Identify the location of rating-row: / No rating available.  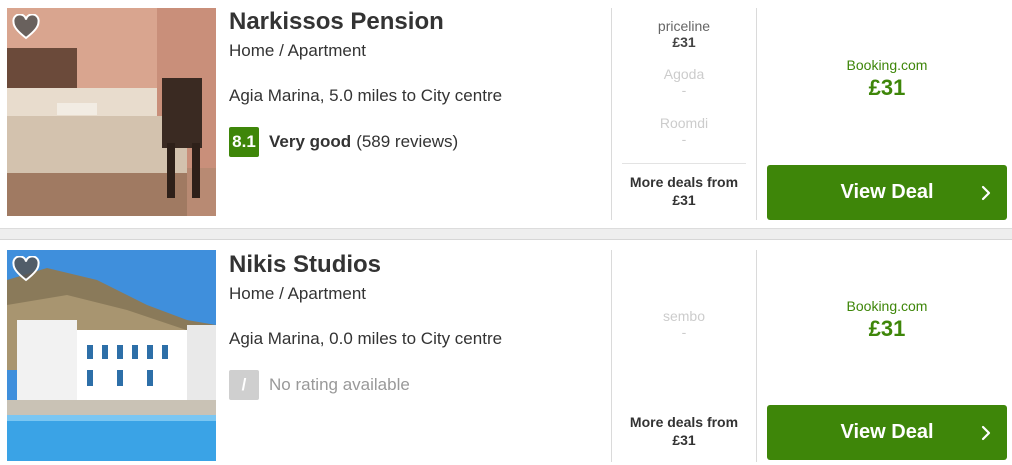
(319, 385).